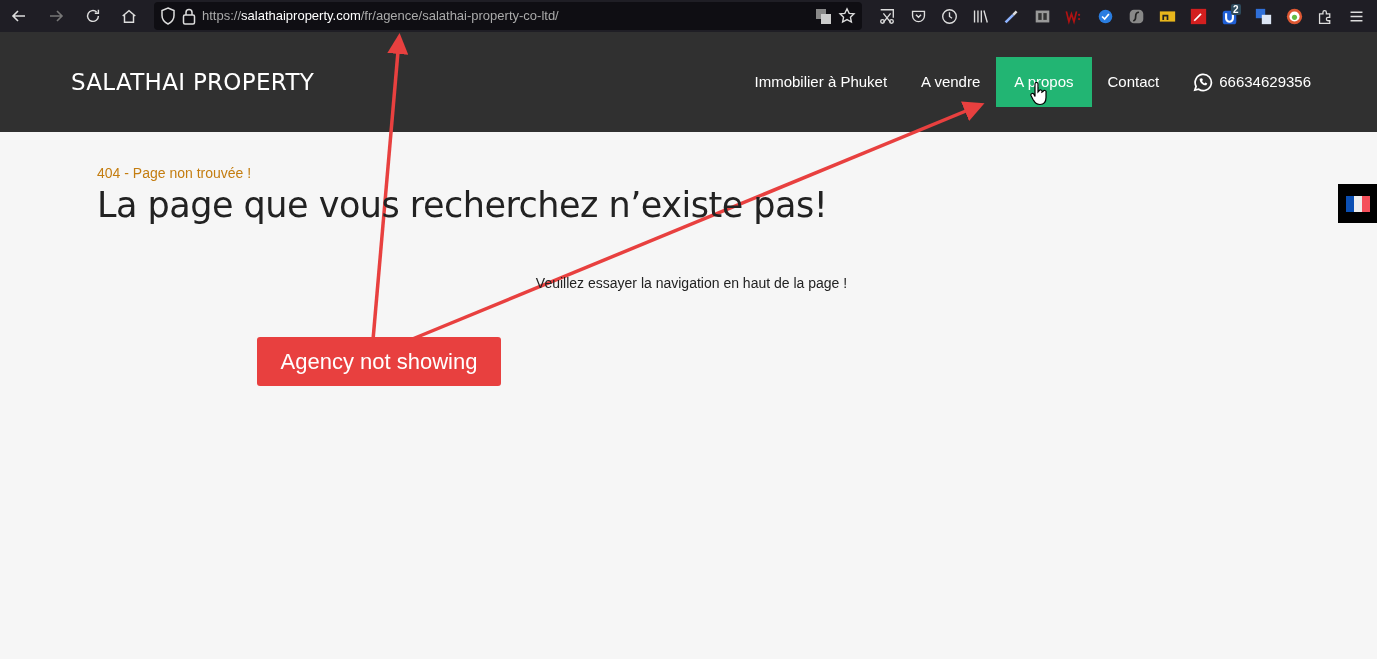  What do you see at coordinates (168, 16) in the screenshot?
I see `shield-icon` at bounding box center [168, 16].